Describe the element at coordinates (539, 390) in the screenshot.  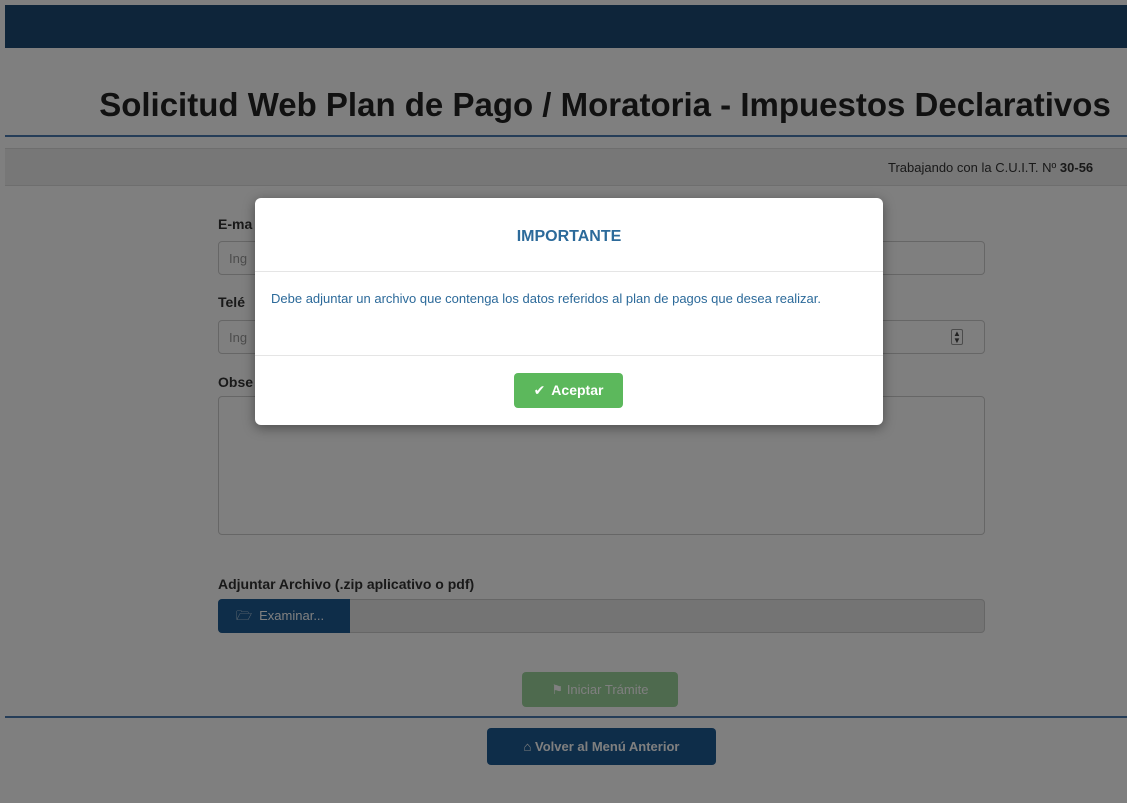
I see `check-icon: ✔` at that location.